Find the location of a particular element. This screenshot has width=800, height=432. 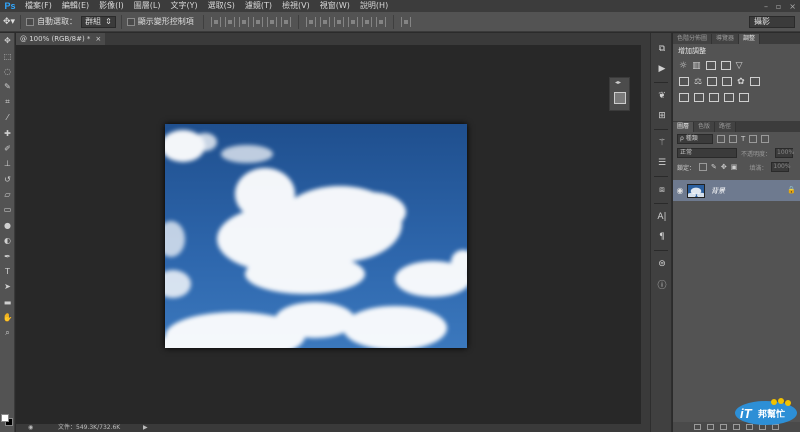

quick-select-icon: ✎ is located at coordinates (7, 86).